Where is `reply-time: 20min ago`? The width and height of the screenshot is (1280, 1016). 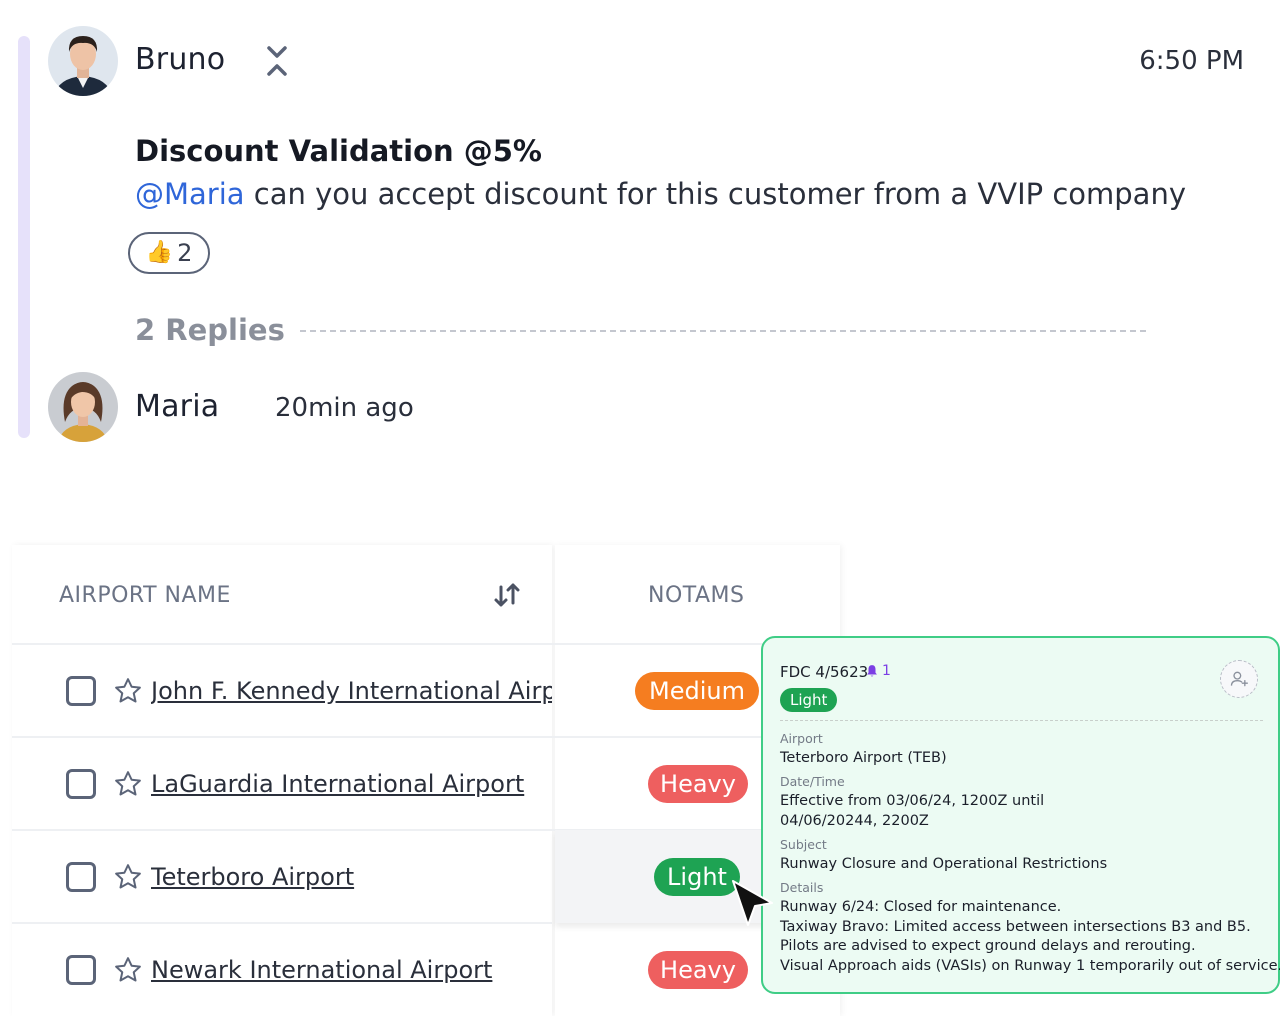
reply-time: 20min ago is located at coordinates (344, 408).